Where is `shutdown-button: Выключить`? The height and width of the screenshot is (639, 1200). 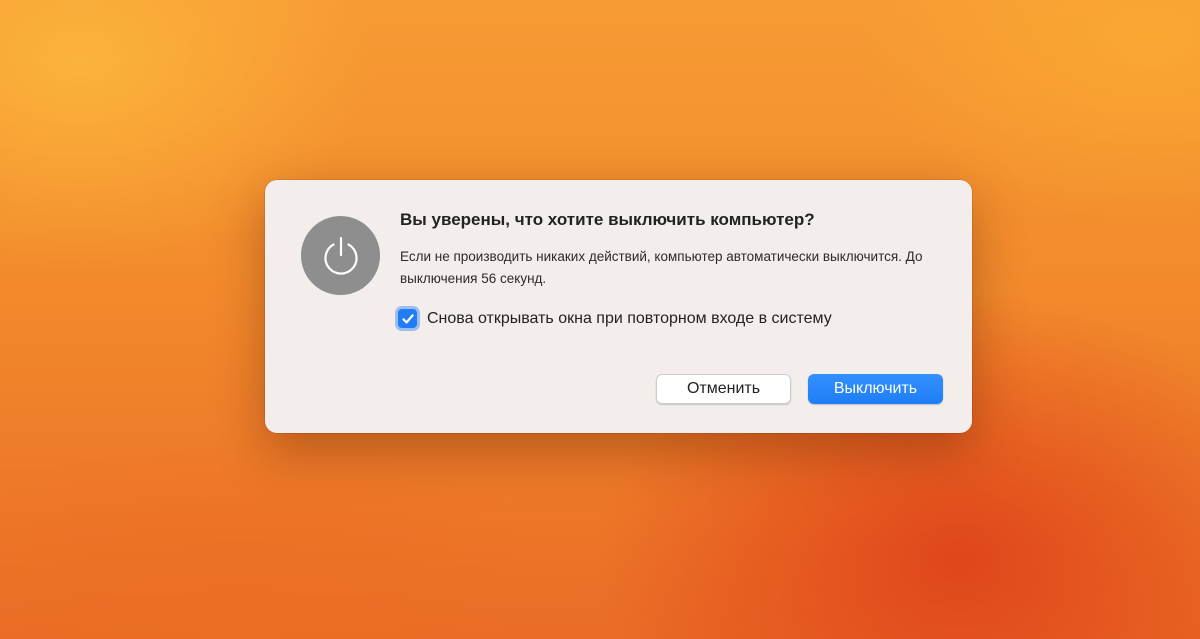 shutdown-button: Выключить is located at coordinates (875, 389).